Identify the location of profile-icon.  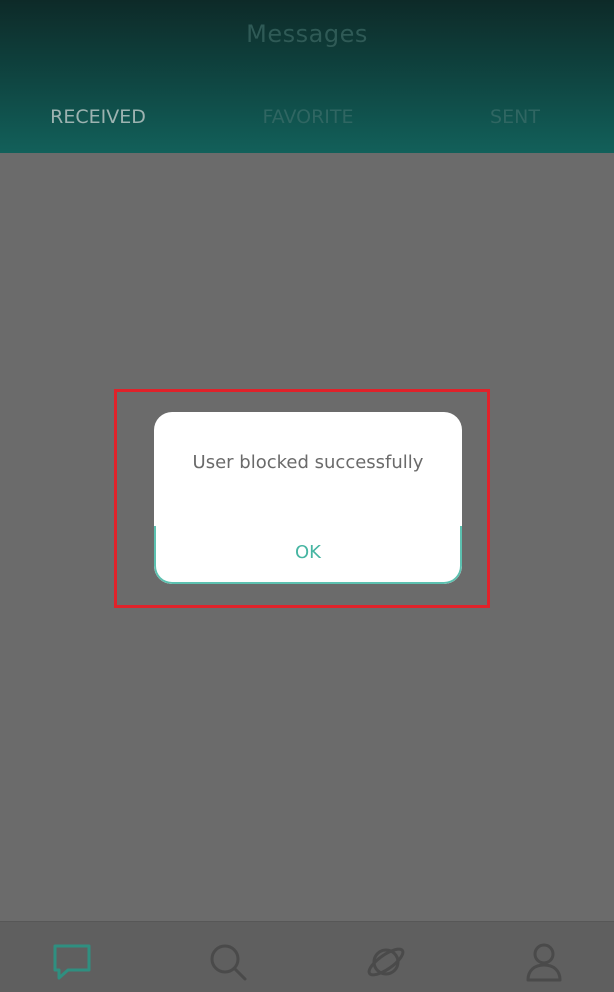
(544, 962).